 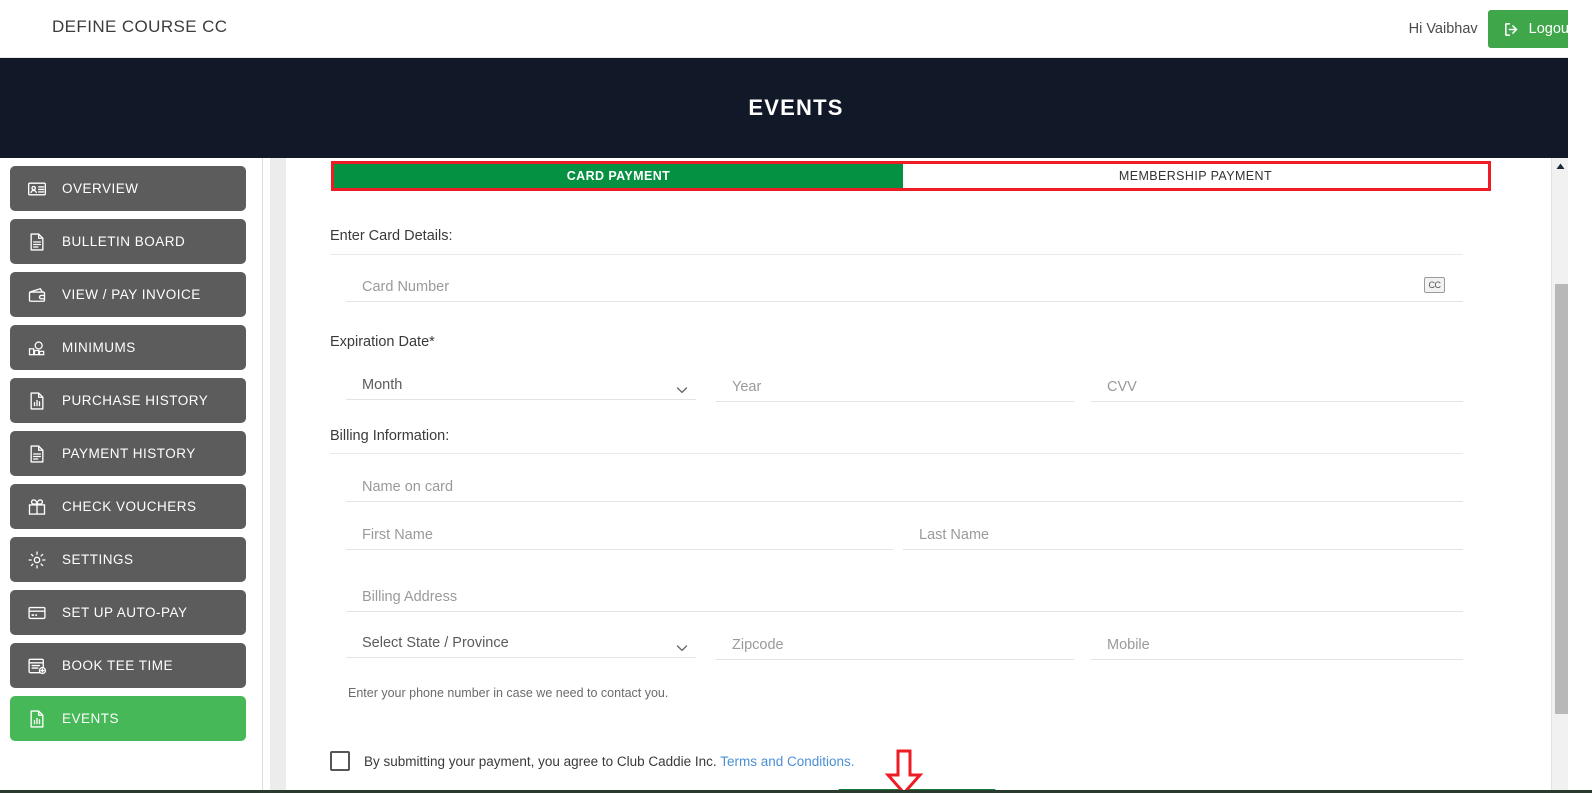 I want to click on billing-information-heading: Billing Information:, so click(x=390, y=436).